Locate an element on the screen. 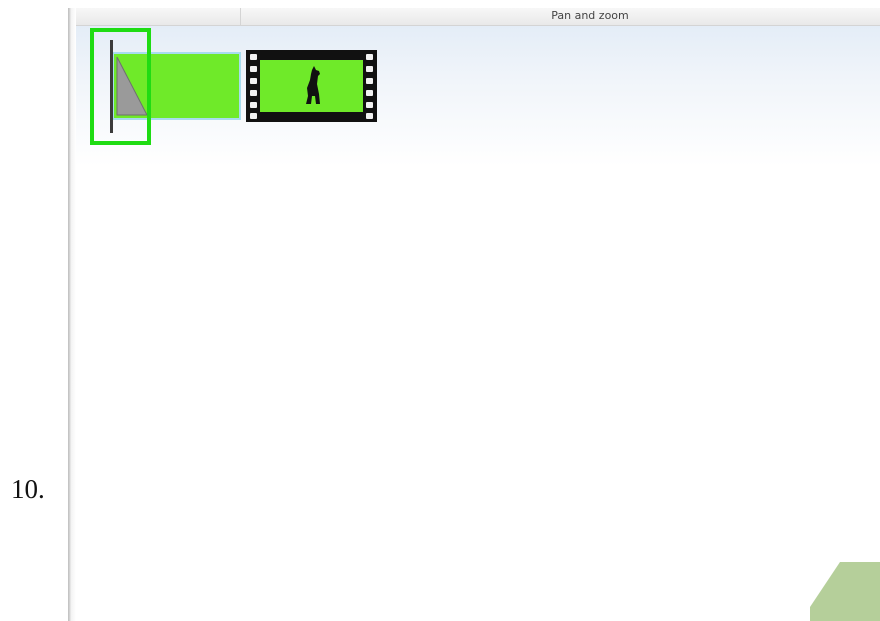 Image resolution: width=880 pixels, height=621 pixels. dog-silhouette-icon is located at coordinates (313, 85).